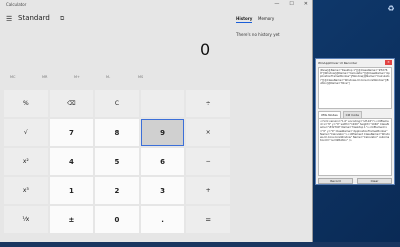 The height and width of the screenshot is (247, 400). Describe the element at coordinates (26, 132) in the screenshot. I see `sqrt-key: √` at that location.